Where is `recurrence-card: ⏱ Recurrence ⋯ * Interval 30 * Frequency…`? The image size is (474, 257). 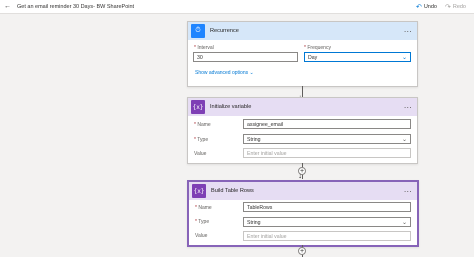
recurrence-card: ⏱ Recurrence ⋯ * Interval 30 * Frequency… is located at coordinates (302, 54).